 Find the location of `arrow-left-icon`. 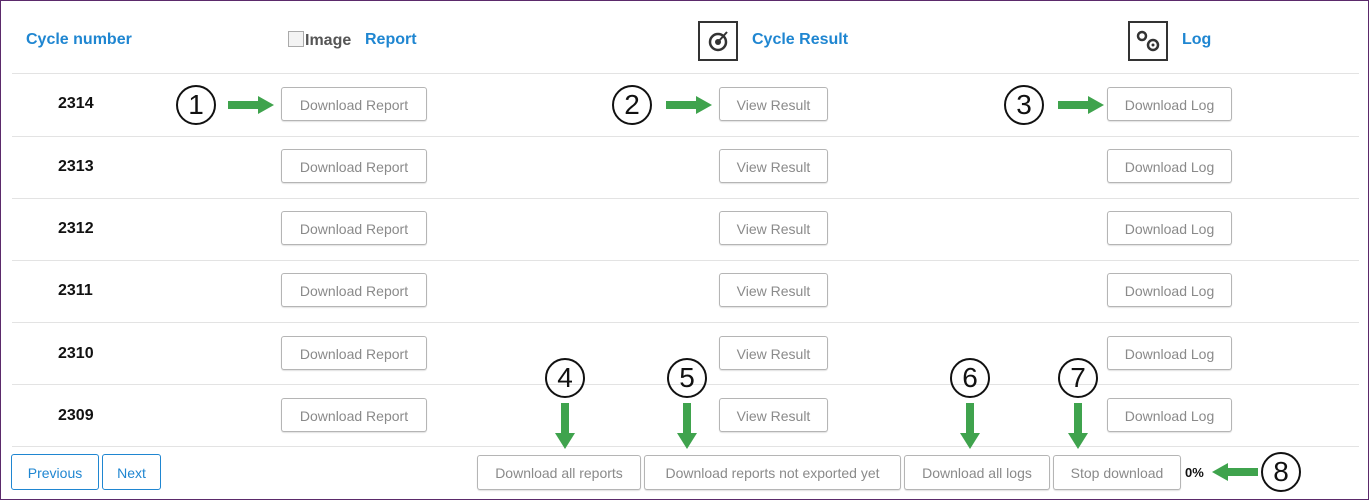

arrow-left-icon is located at coordinates (1235, 472).